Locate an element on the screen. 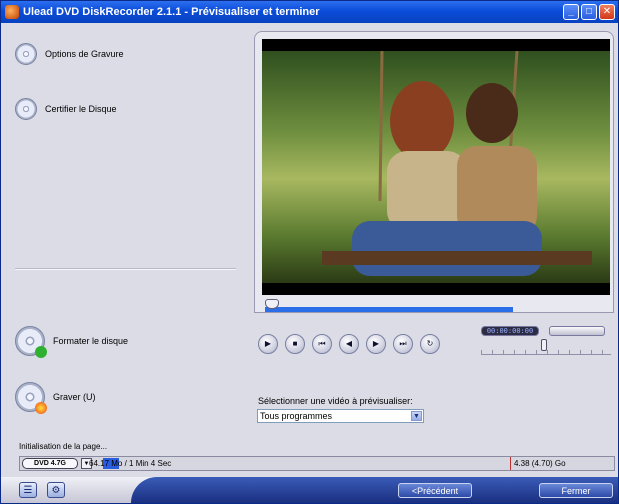  playback-scrubber is located at coordinates (437, 306).